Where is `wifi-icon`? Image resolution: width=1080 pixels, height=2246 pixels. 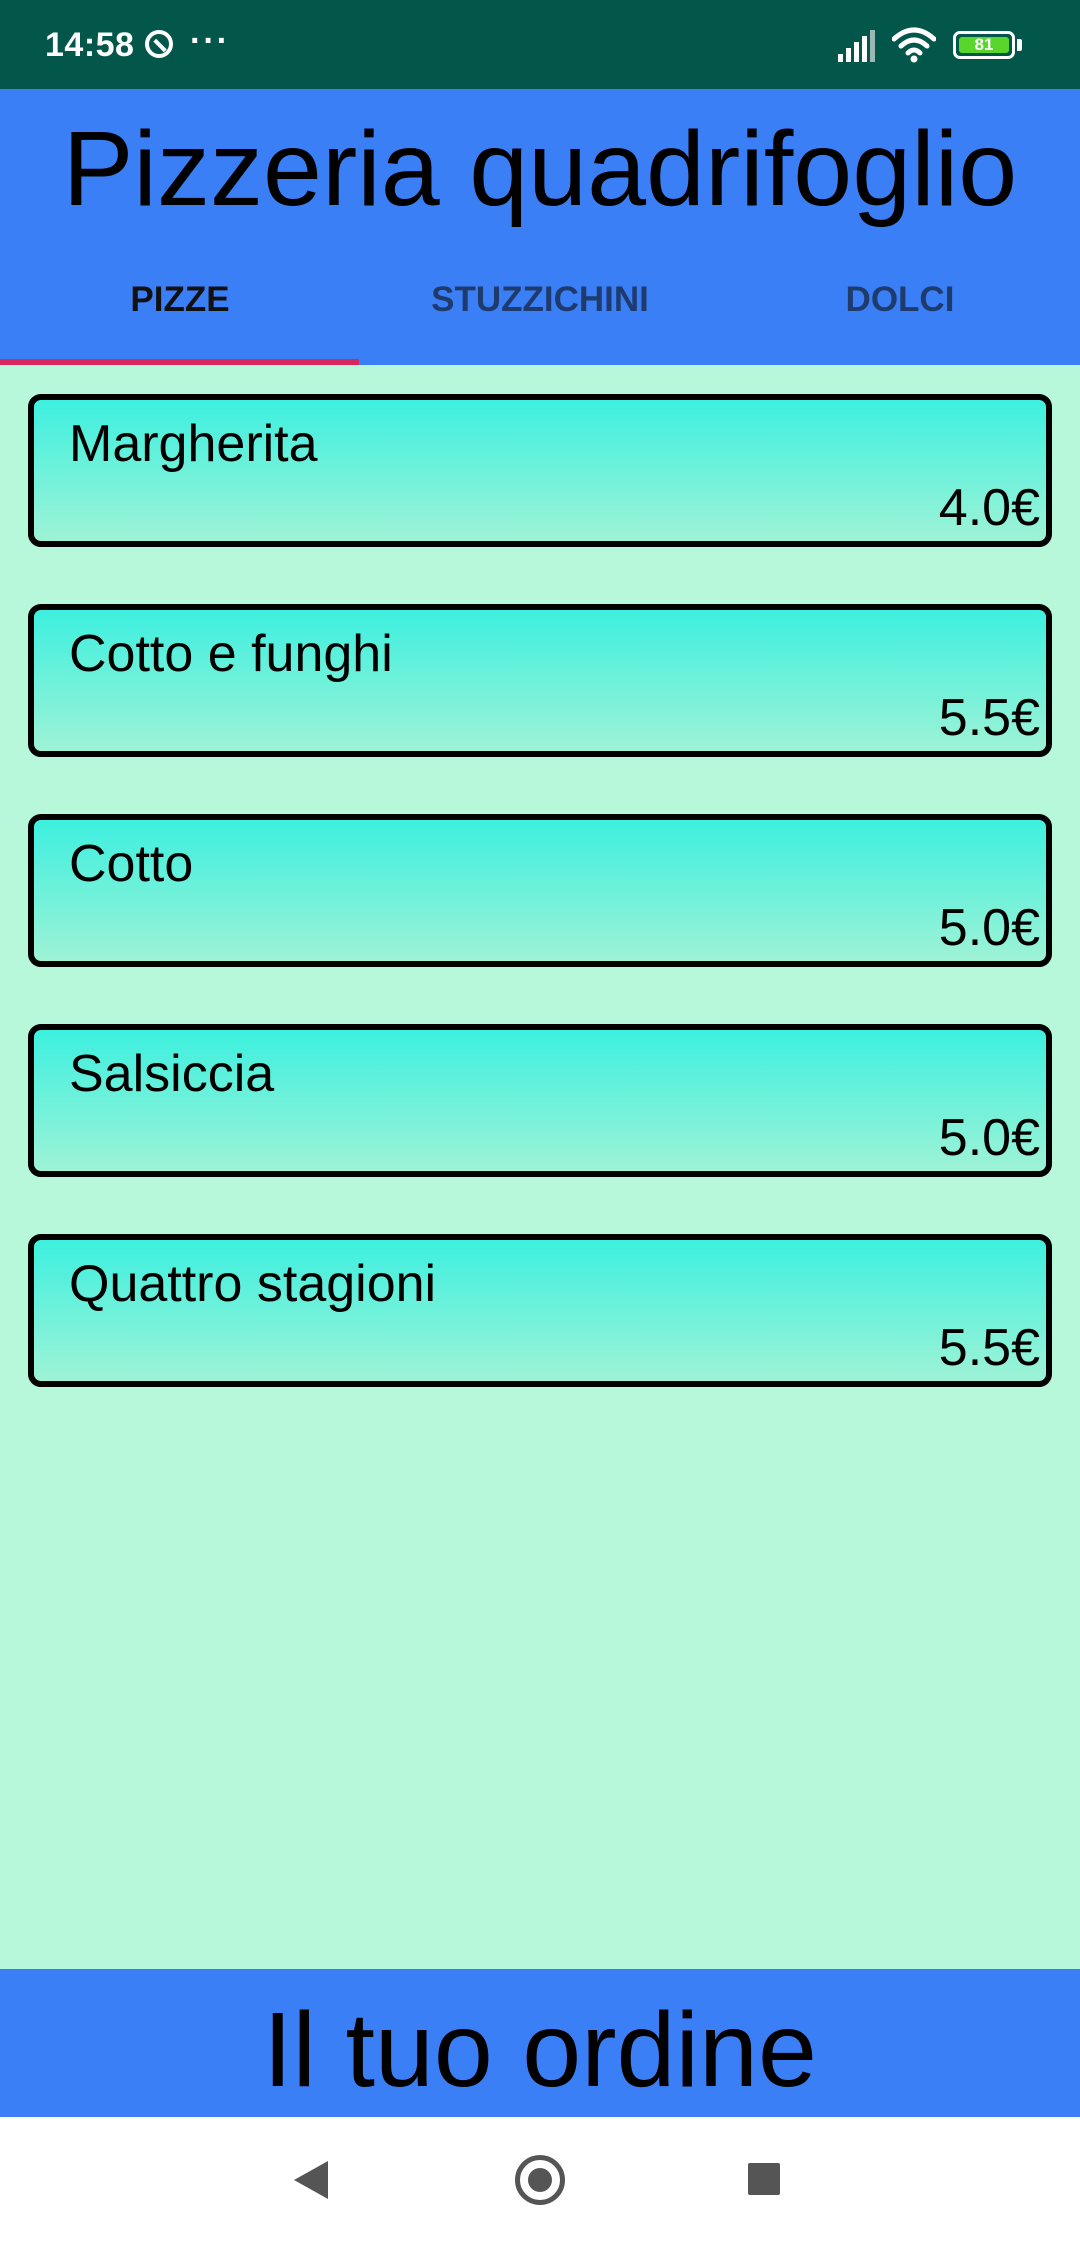
wifi-icon is located at coordinates (914, 45).